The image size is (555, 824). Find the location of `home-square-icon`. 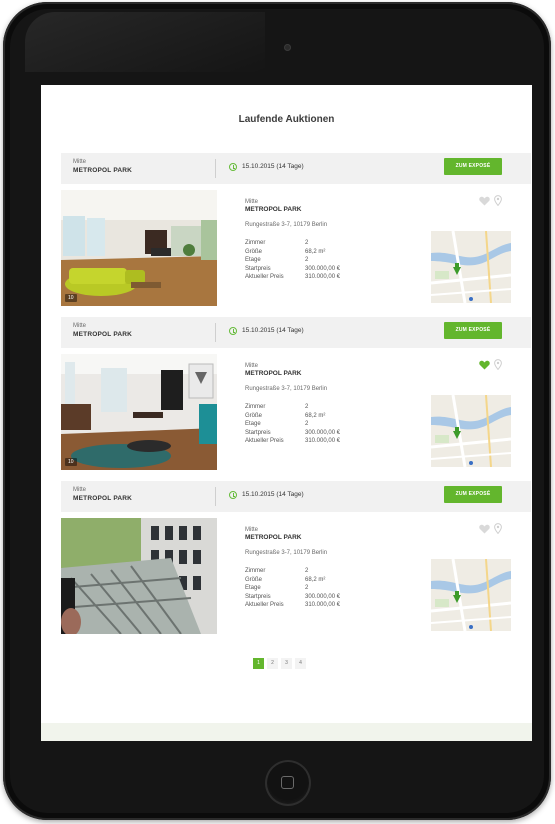

home-square-icon is located at coordinates (287, 782).